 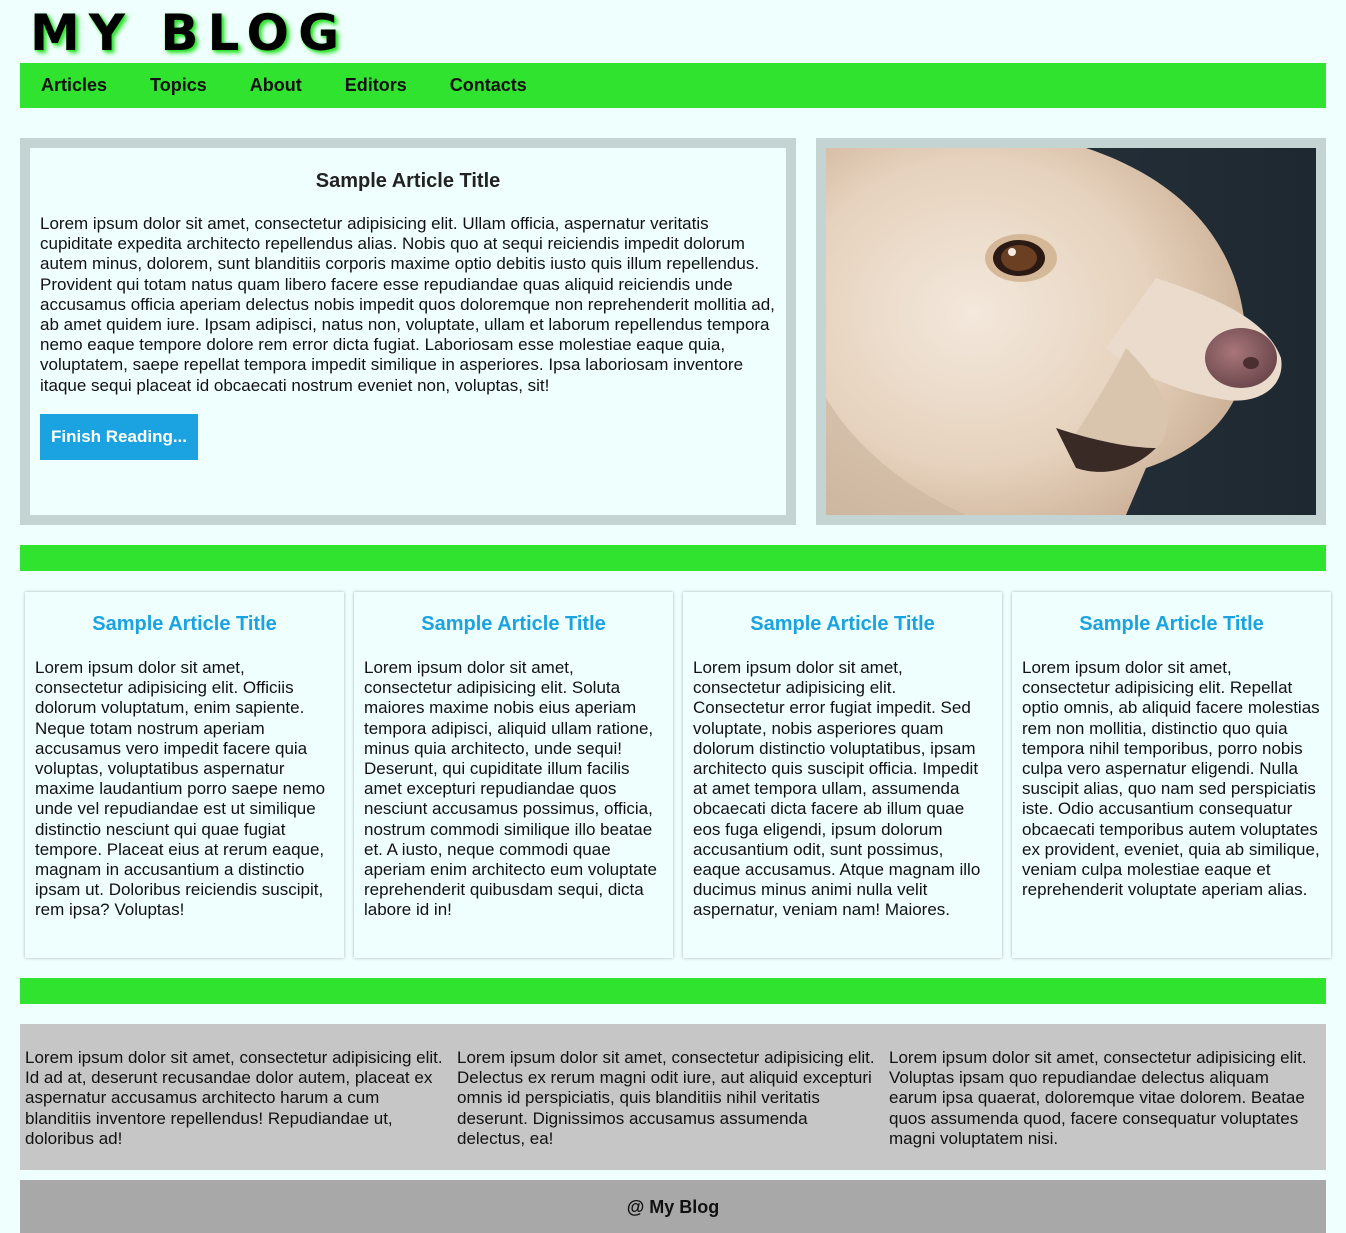 I want to click on footer-text: @ My Blog, so click(x=673, y=1207).